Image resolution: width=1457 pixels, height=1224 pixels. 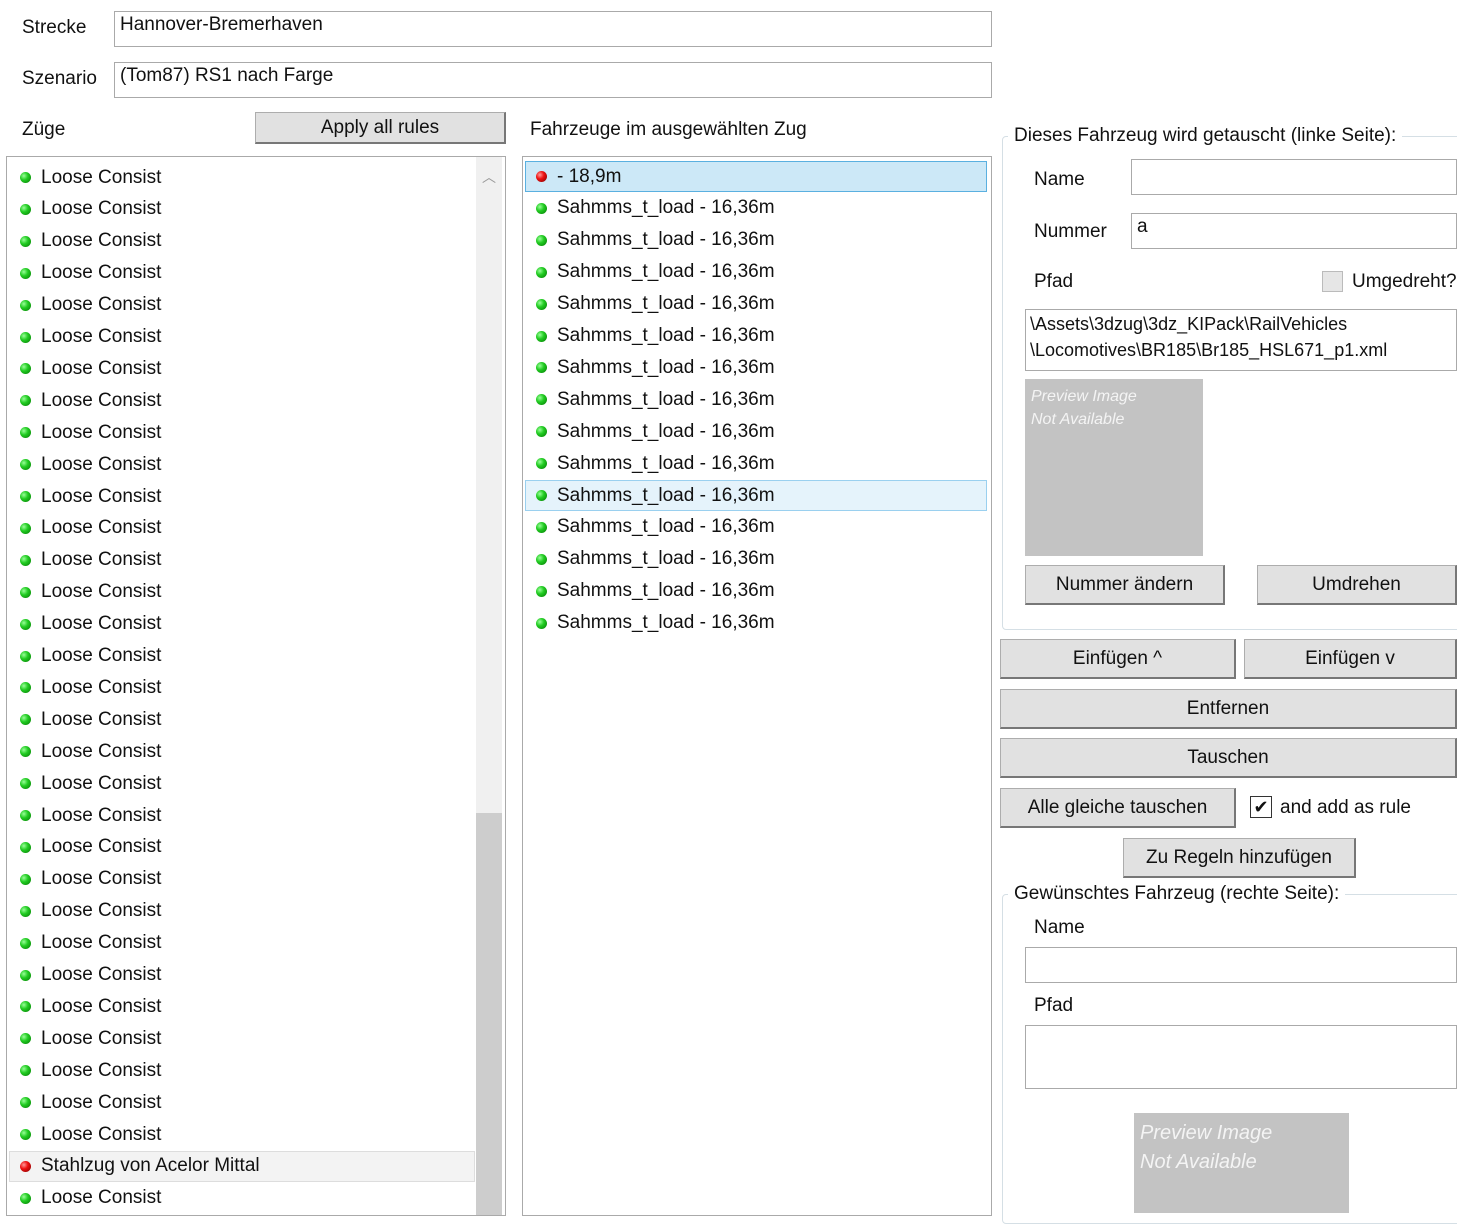 What do you see at coordinates (1261, 807) in the screenshot?
I see `add-rule-checkbox: ✔` at bounding box center [1261, 807].